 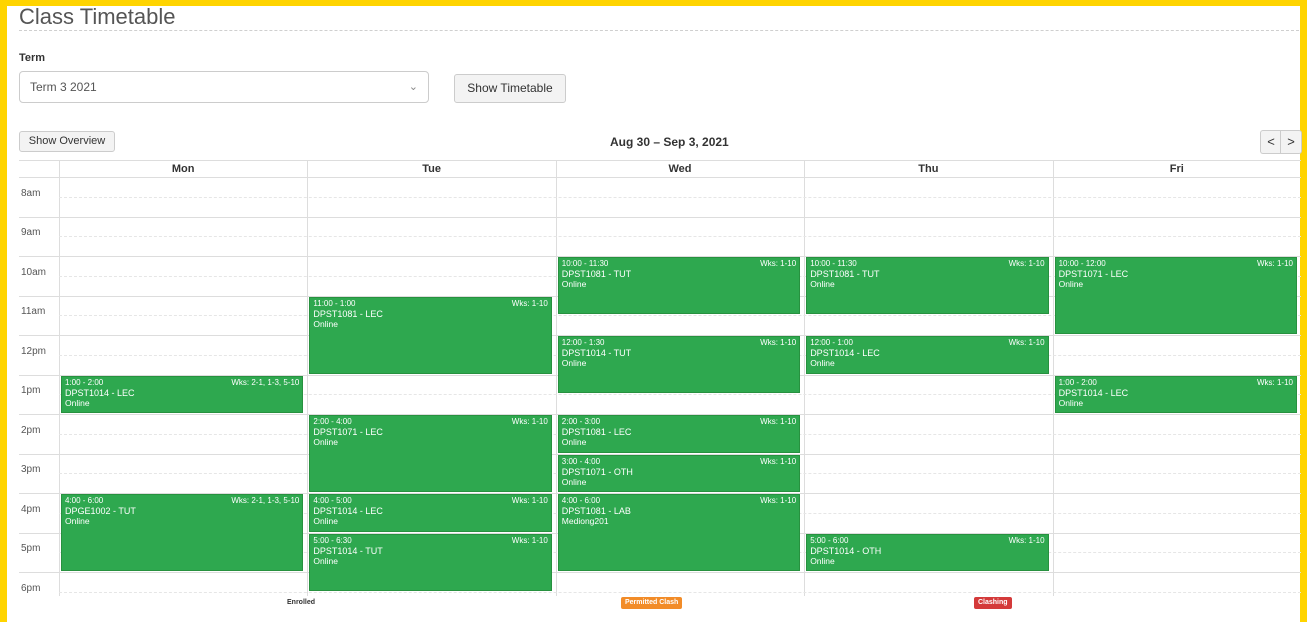 What do you see at coordinates (100, 511) in the screenshot?
I see `event-course: DPGE1002 - TUT` at bounding box center [100, 511].